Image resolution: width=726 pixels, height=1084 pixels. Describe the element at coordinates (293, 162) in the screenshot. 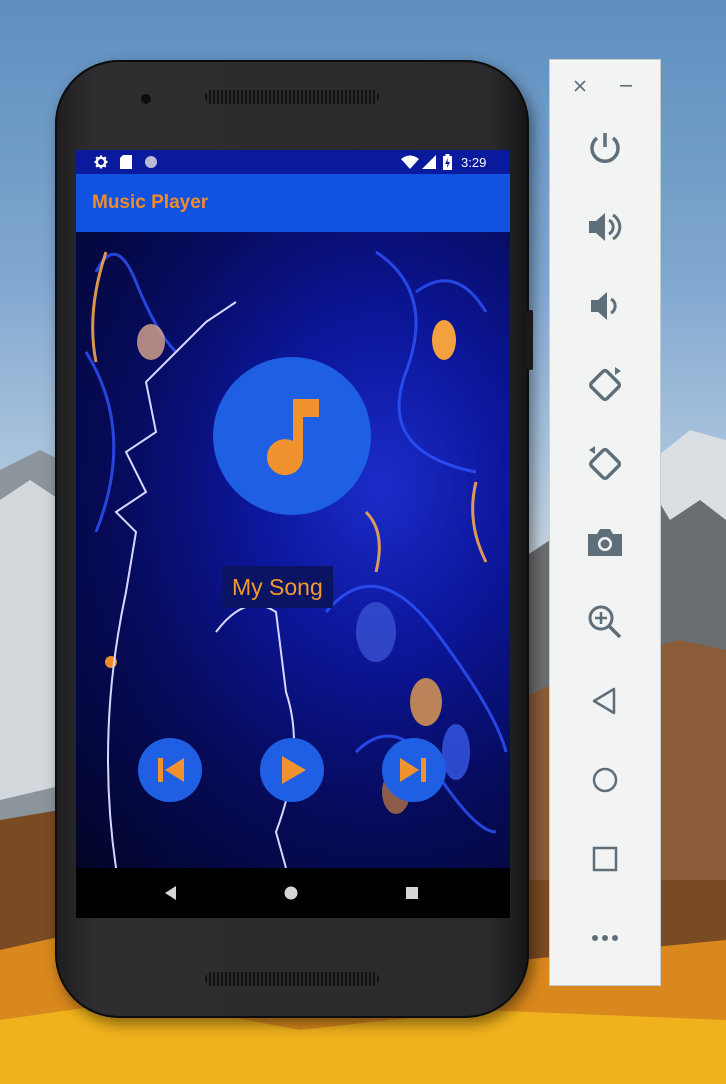

I see `status-bar: 3:29` at that location.